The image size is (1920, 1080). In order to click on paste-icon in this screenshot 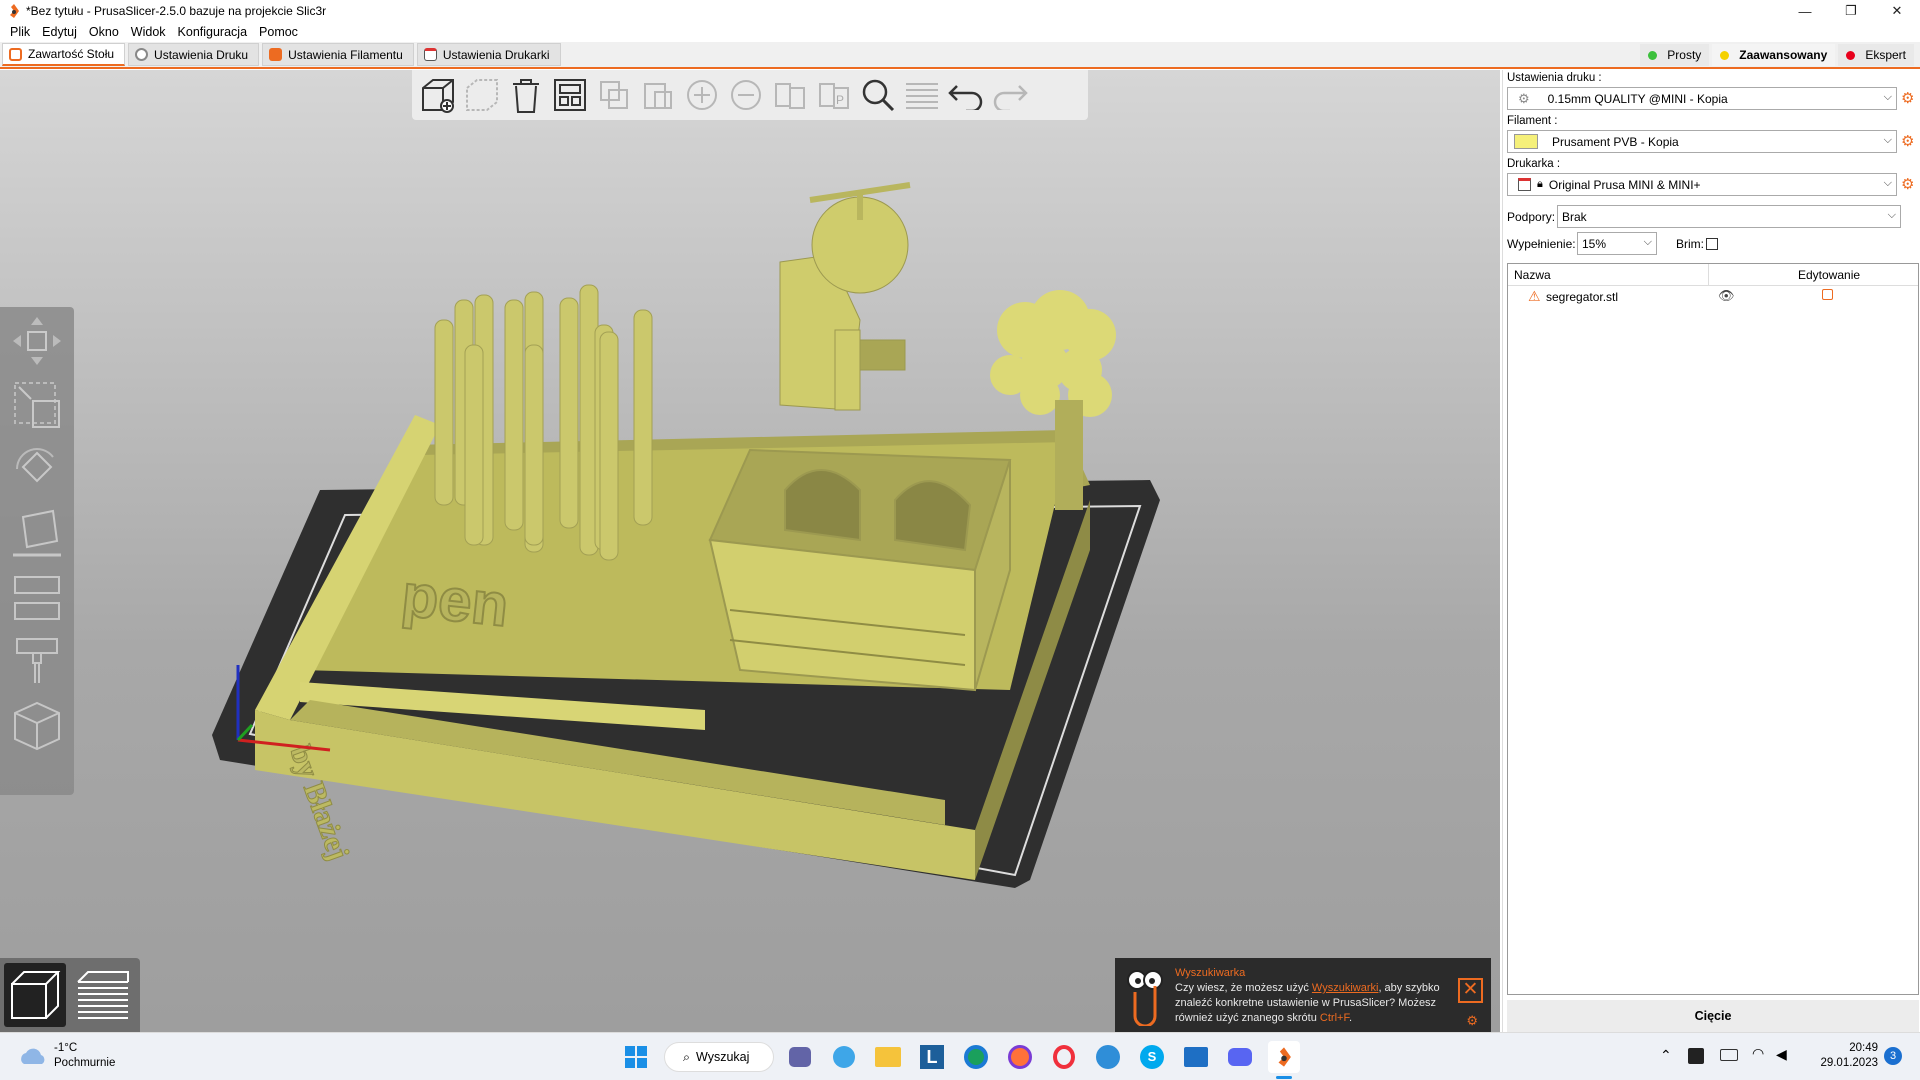, I will do `click(658, 95)`.